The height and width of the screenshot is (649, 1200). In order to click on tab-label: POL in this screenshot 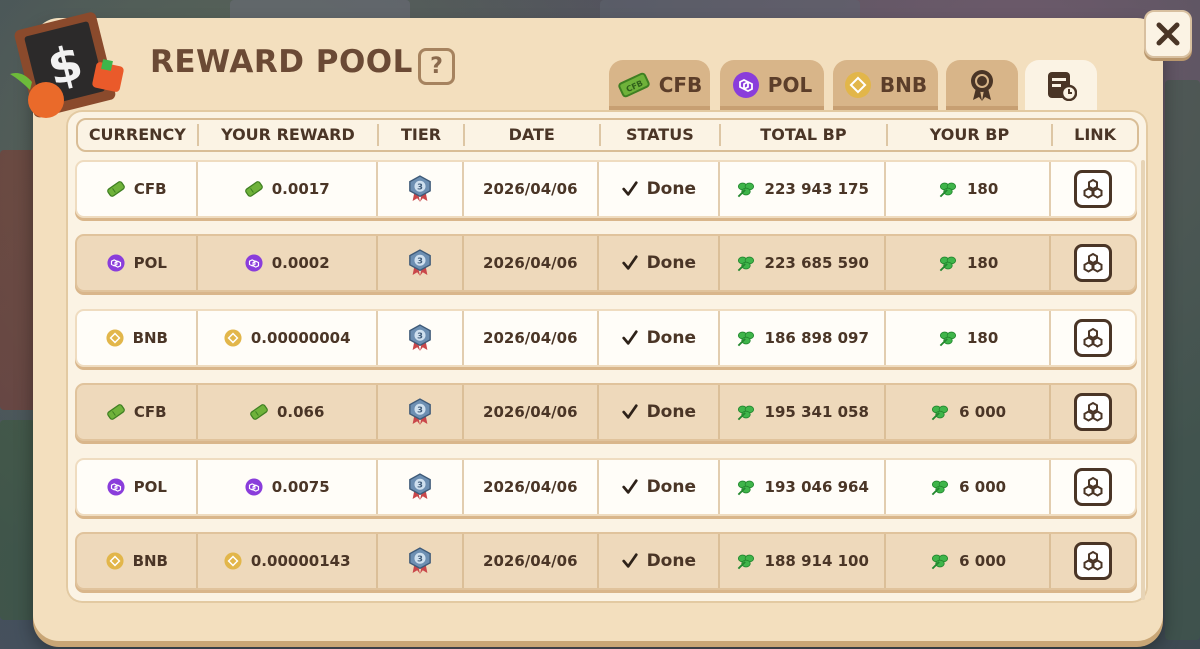, I will do `click(790, 85)`.